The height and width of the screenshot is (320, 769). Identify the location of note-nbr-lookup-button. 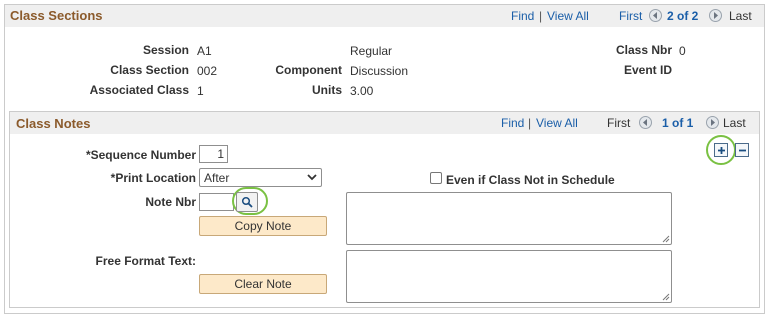
(247, 202).